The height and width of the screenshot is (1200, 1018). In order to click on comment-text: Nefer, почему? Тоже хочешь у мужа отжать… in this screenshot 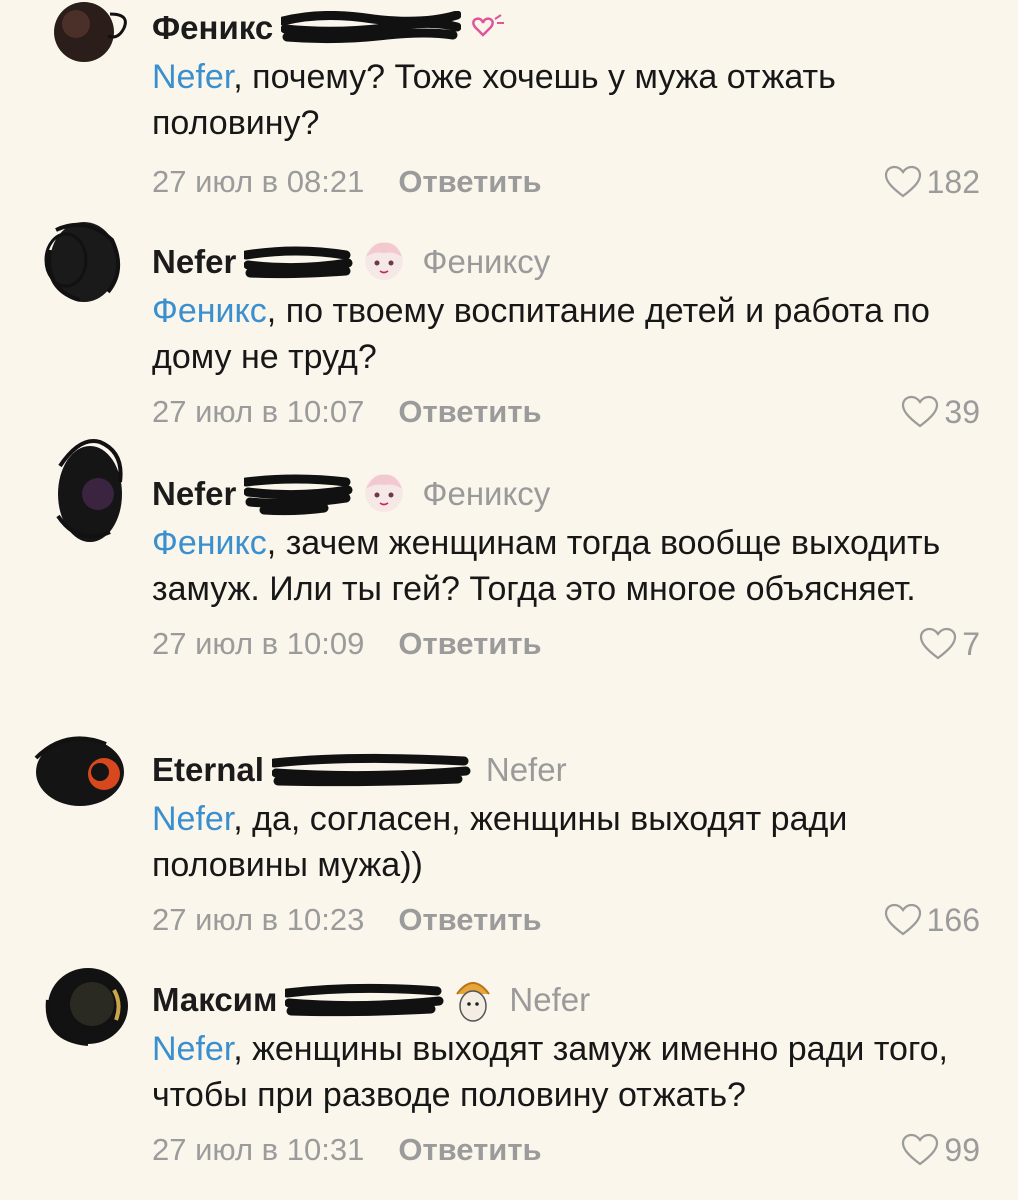, I will do `click(566, 100)`.